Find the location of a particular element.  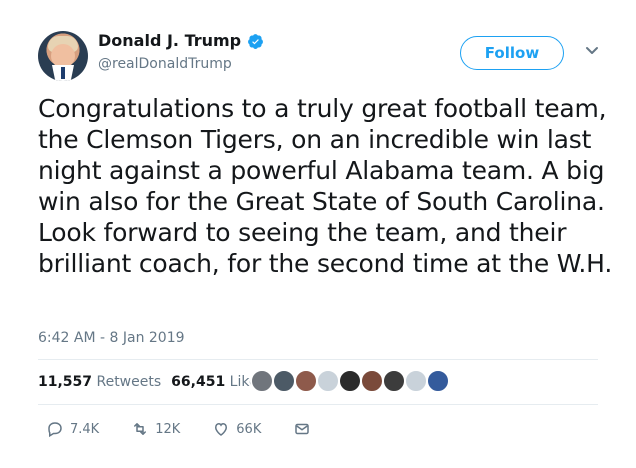

heart-icon is located at coordinates (221, 429).